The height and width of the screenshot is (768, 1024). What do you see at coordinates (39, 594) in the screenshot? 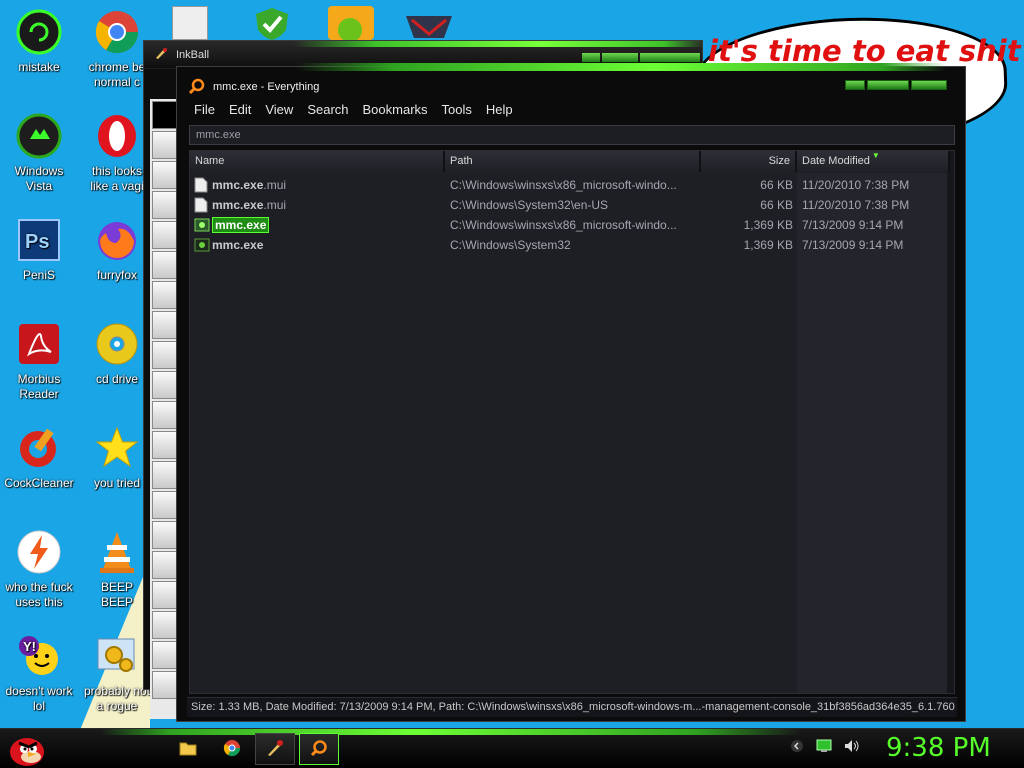
I see `desktop-icon-label: who the fuck uses this` at bounding box center [39, 594].